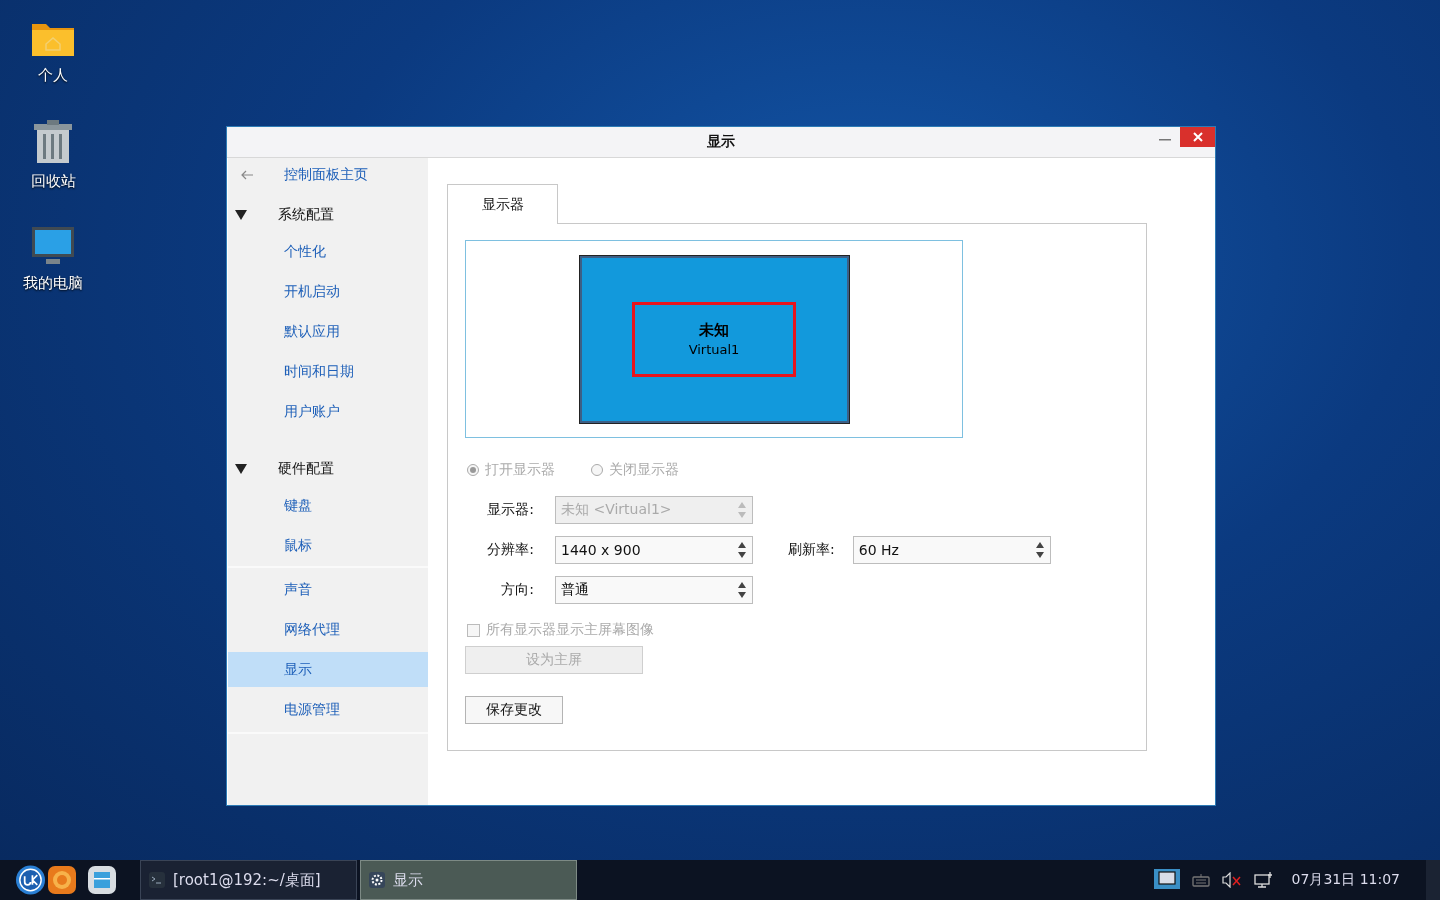 The width and height of the screenshot is (1440, 900). Describe the element at coordinates (53, 142) in the screenshot. I see `trash-icon` at that location.